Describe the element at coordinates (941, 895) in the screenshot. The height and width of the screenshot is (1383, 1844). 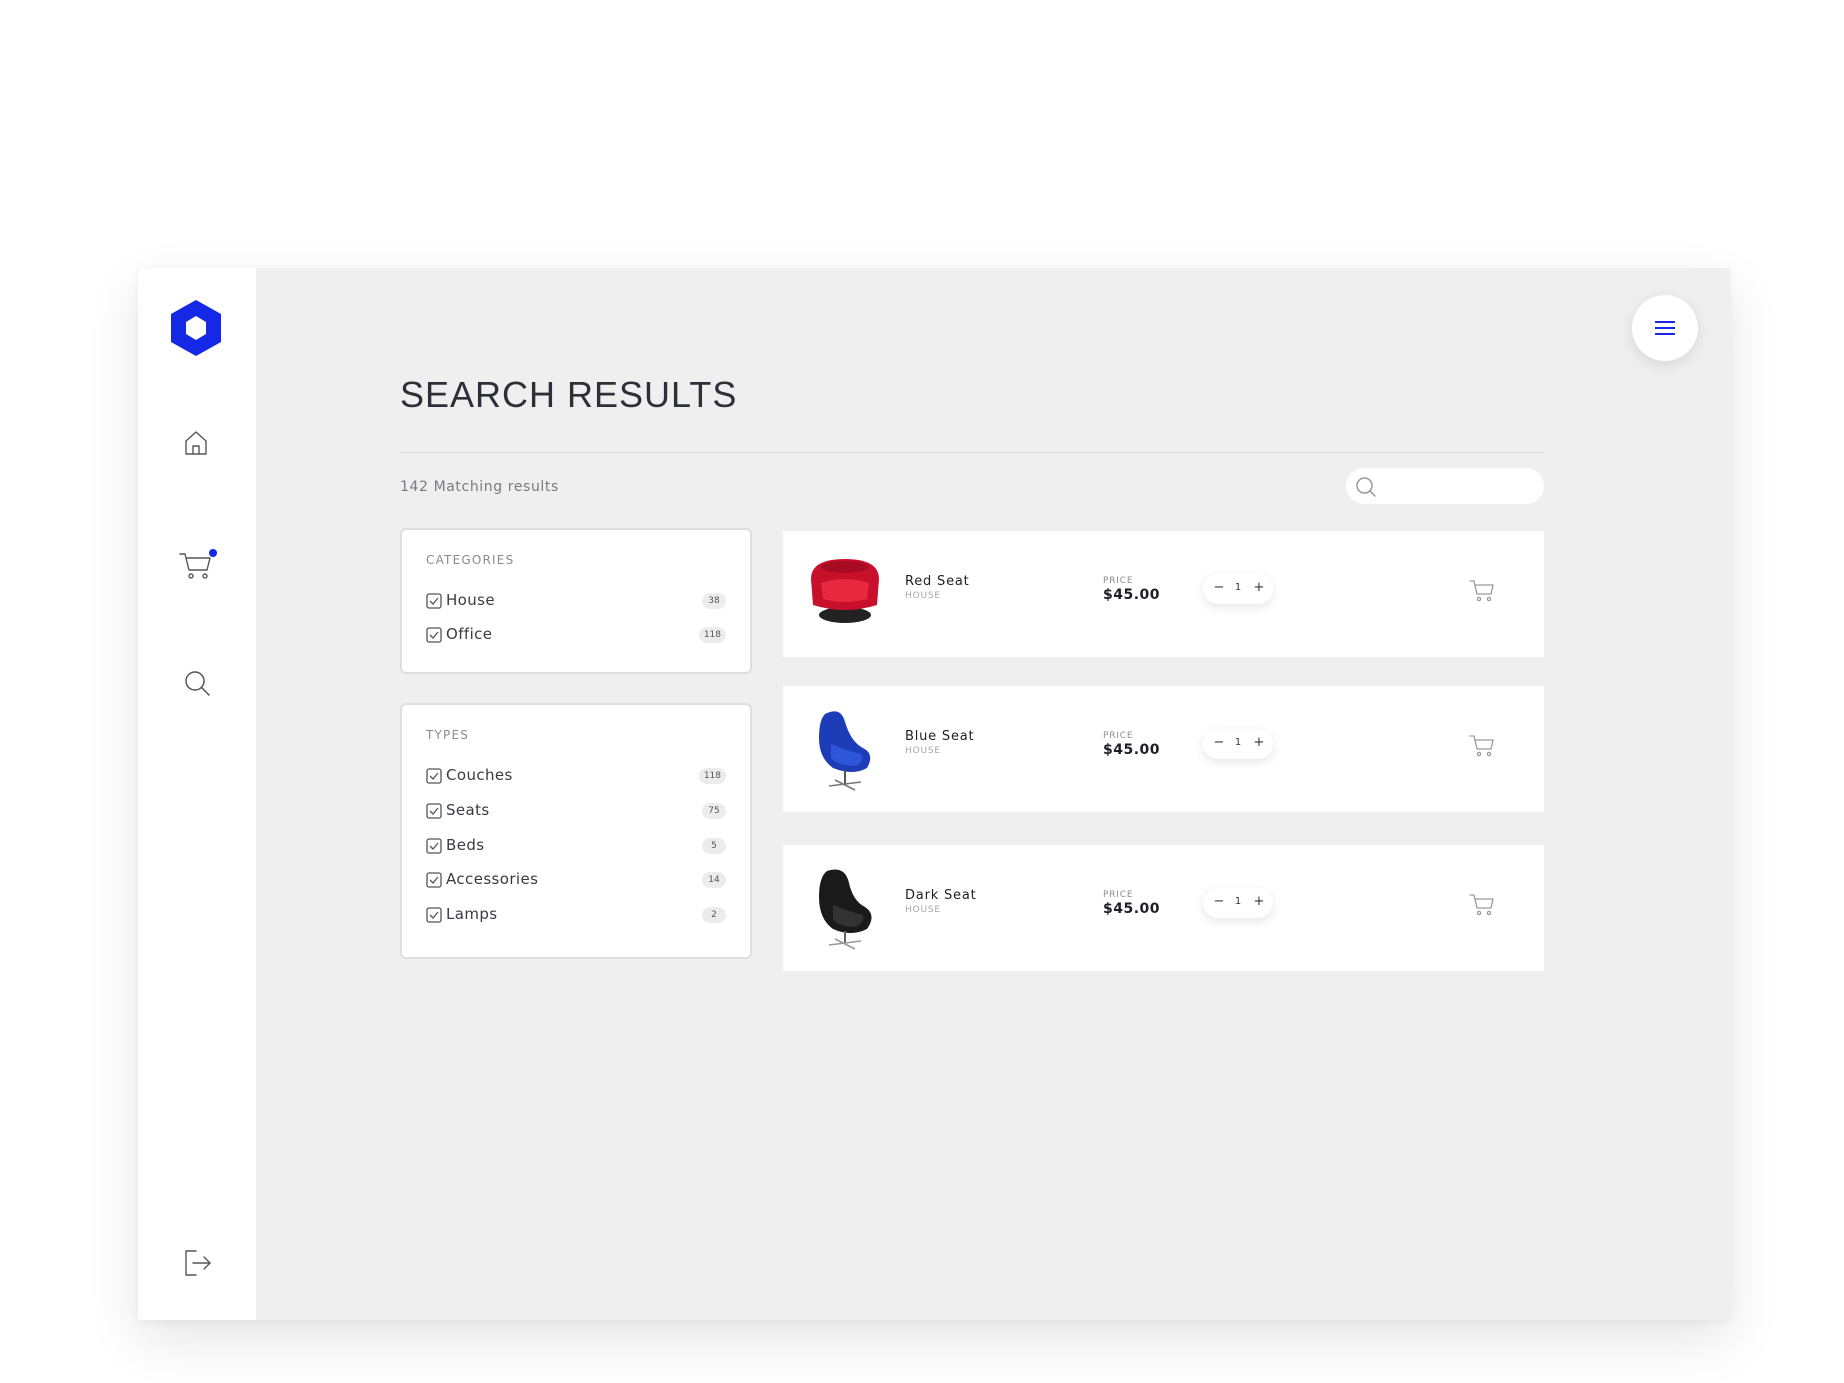
I see `product-name: Dark Seat` at that location.